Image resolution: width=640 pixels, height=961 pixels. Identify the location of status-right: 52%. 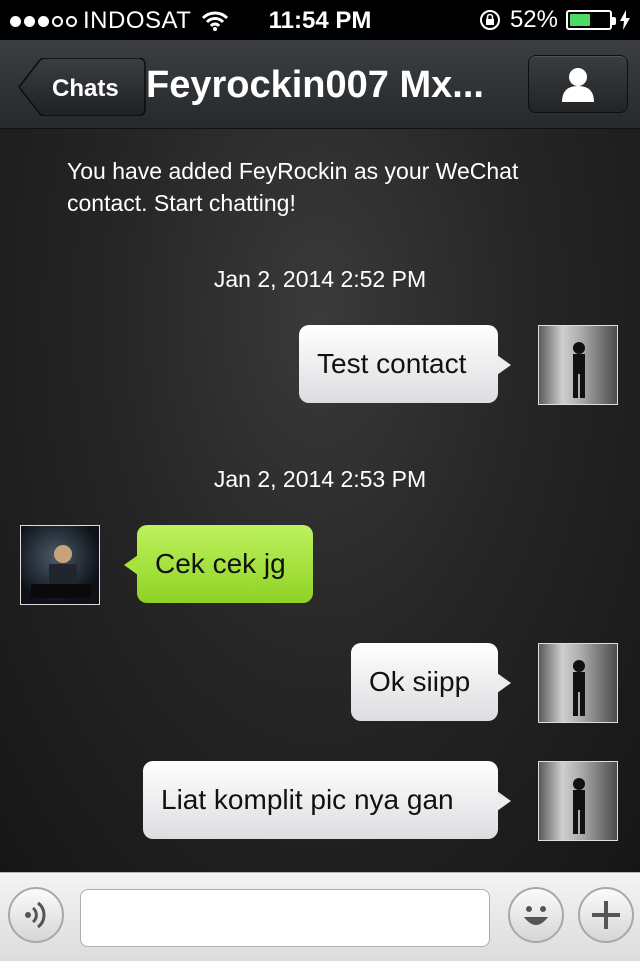
(554, 20).